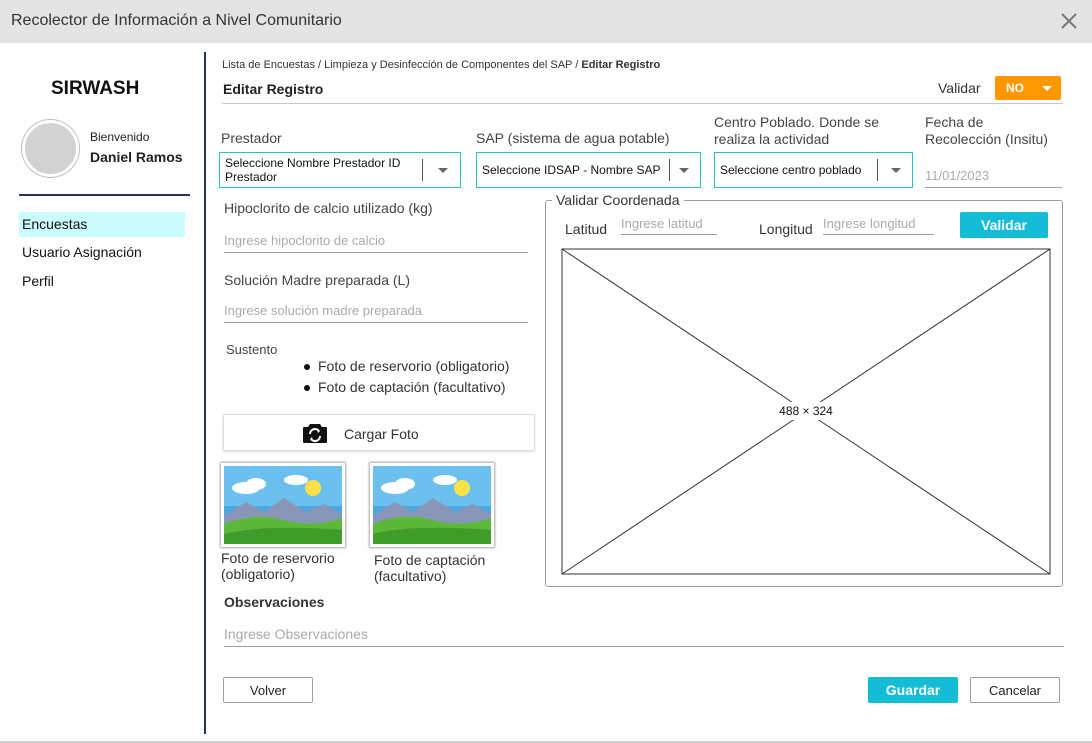 The width and height of the screenshot is (1092, 743). Describe the element at coordinates (993, 176) in the screenshot. I see `fecha-input` at that location.